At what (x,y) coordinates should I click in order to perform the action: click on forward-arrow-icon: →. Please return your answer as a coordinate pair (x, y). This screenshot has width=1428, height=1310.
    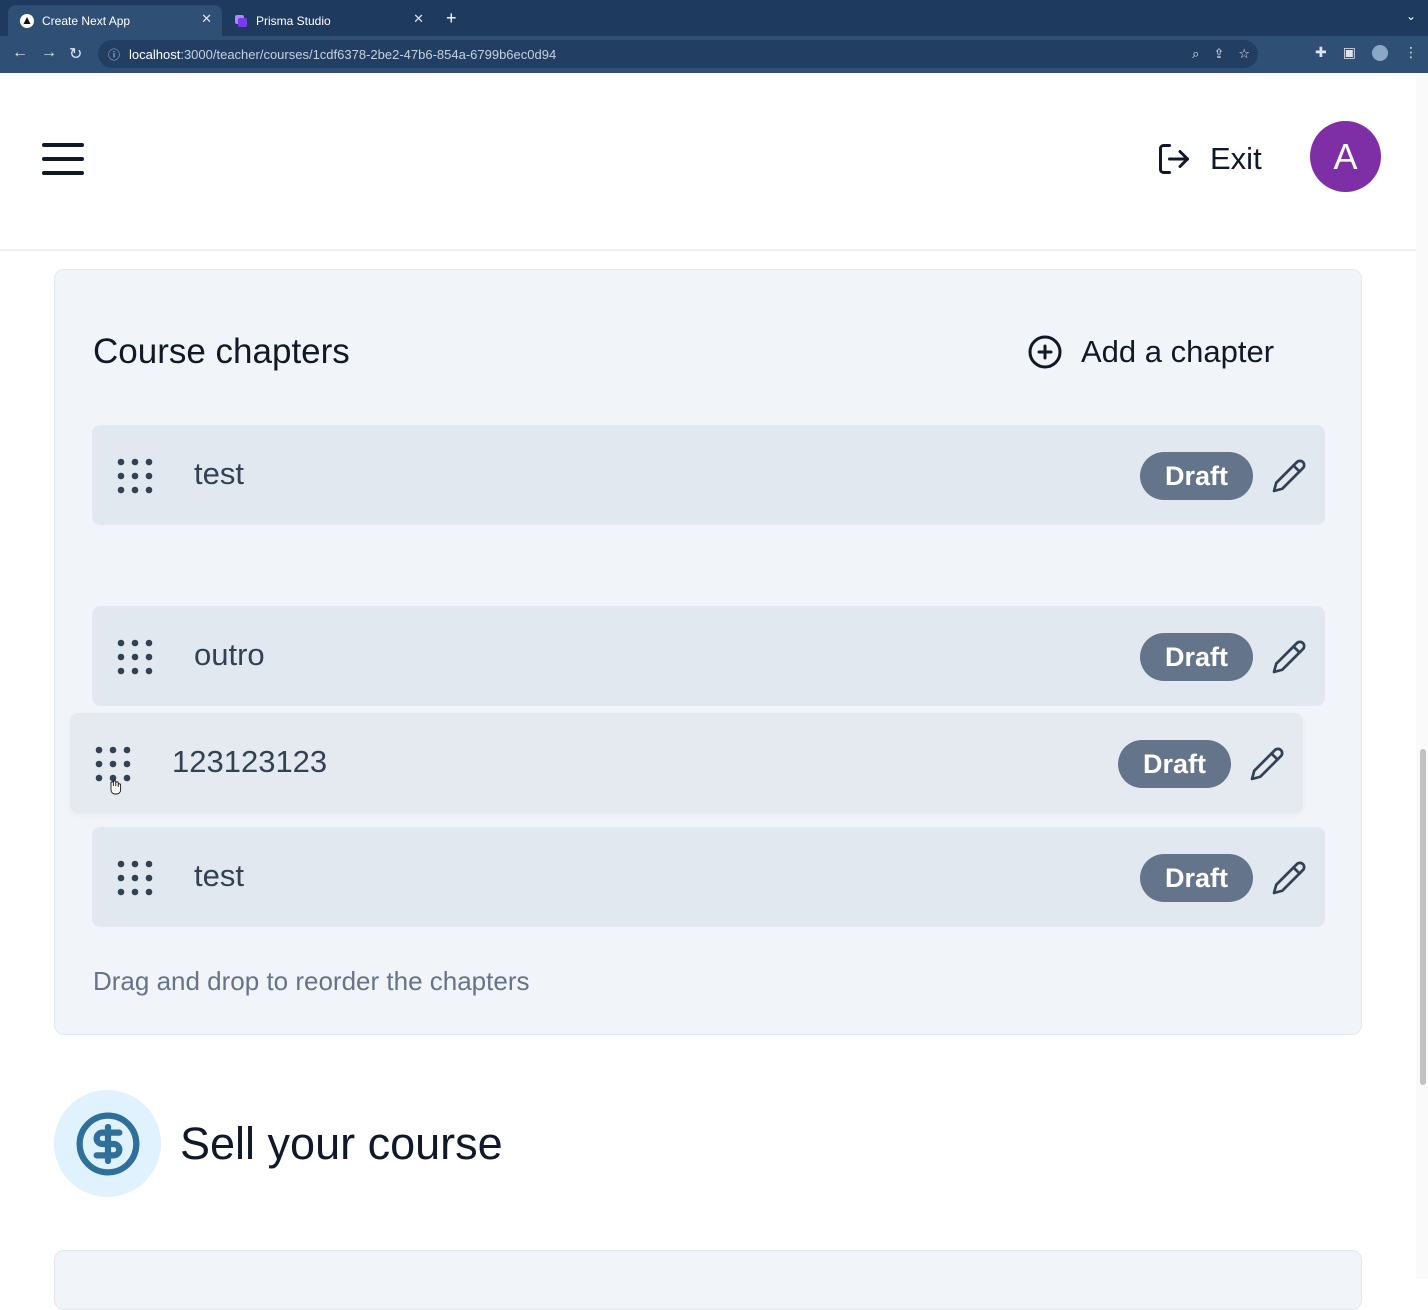
    Looking at the image, I should click on (49, 53).